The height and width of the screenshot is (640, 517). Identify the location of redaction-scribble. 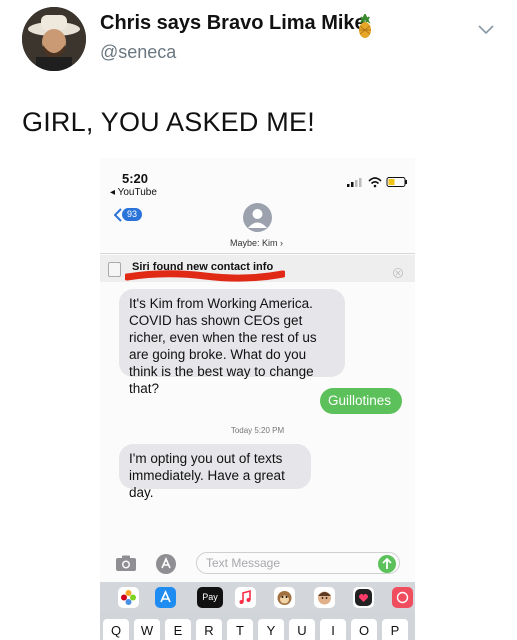
(205, 278).